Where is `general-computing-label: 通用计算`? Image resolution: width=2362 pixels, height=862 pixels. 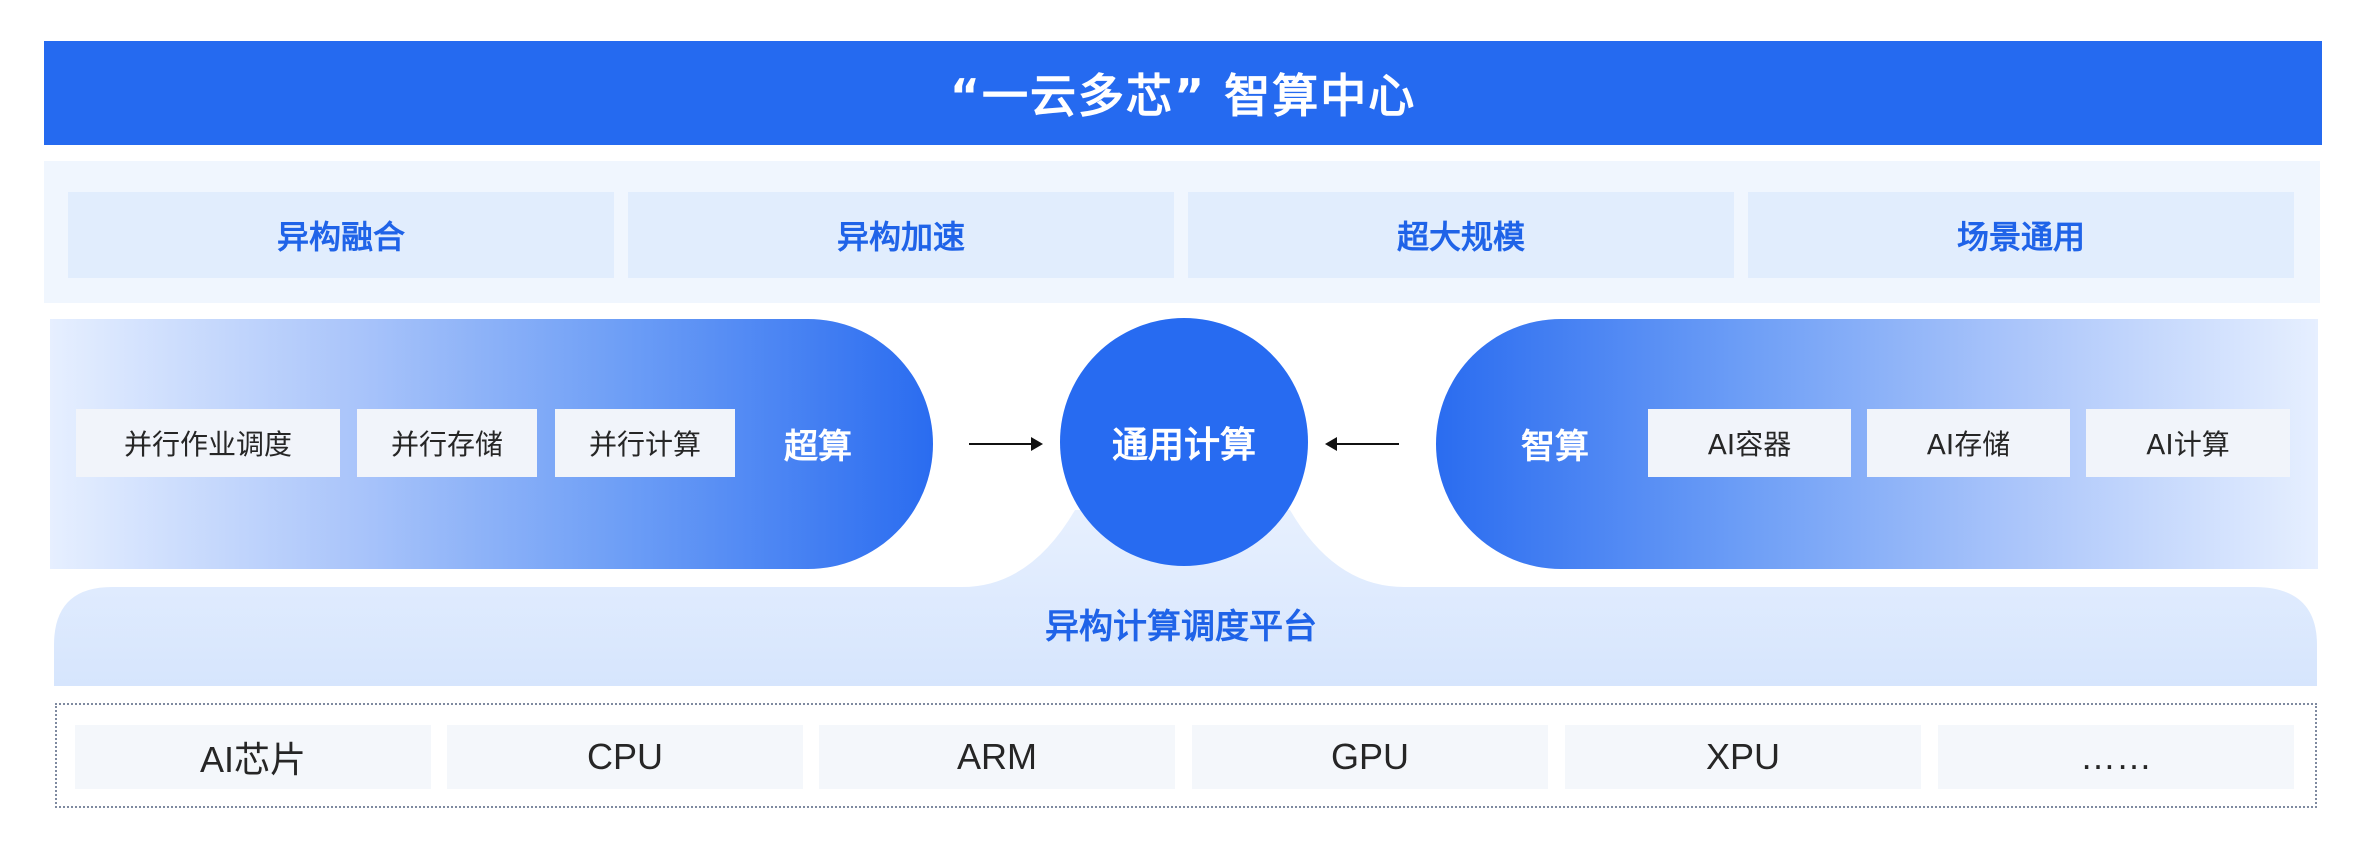 general-computing-label: 通用计算 is located at coordinates (1183, 445).